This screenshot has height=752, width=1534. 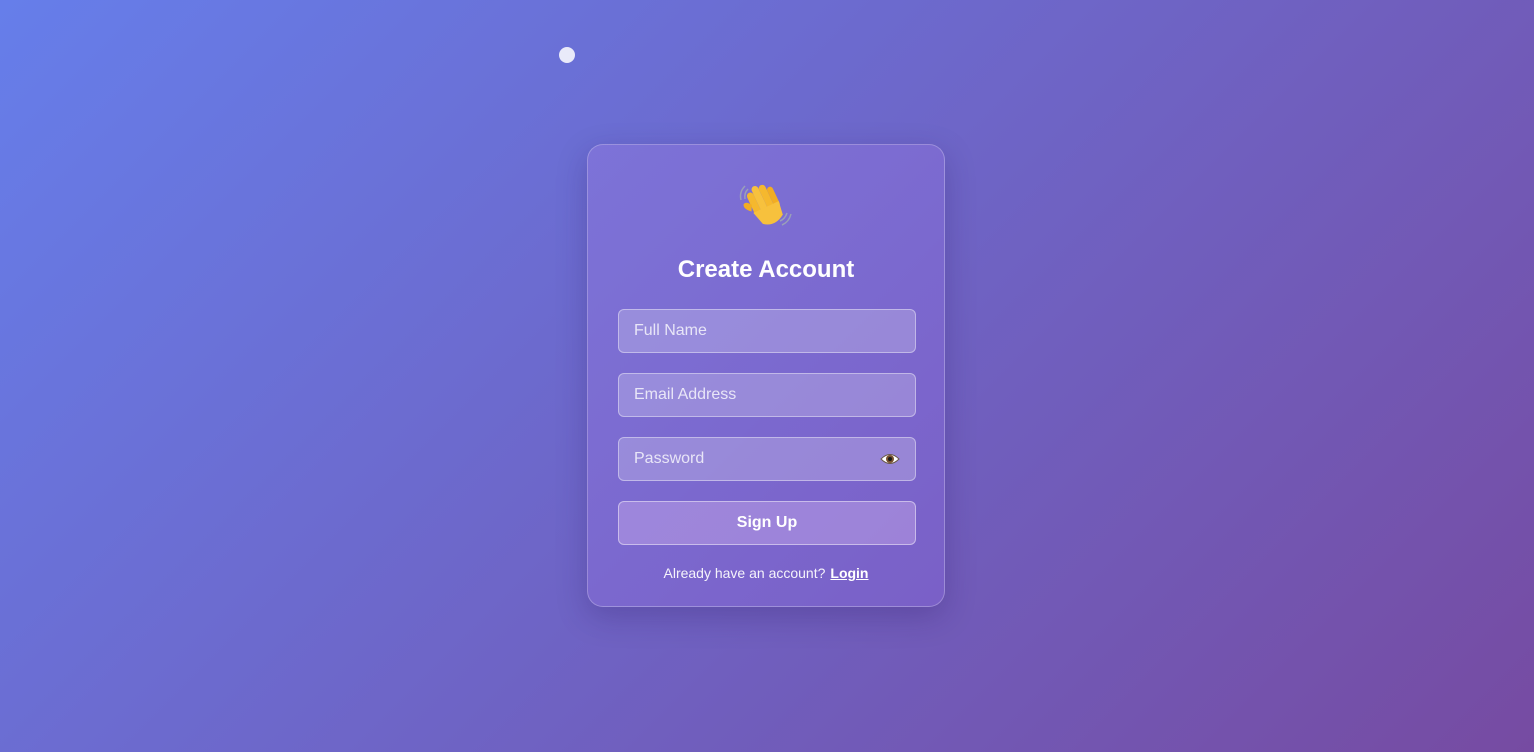 I want to click on login-prompt: Already have an account? Login, so click(x=766, y=573).